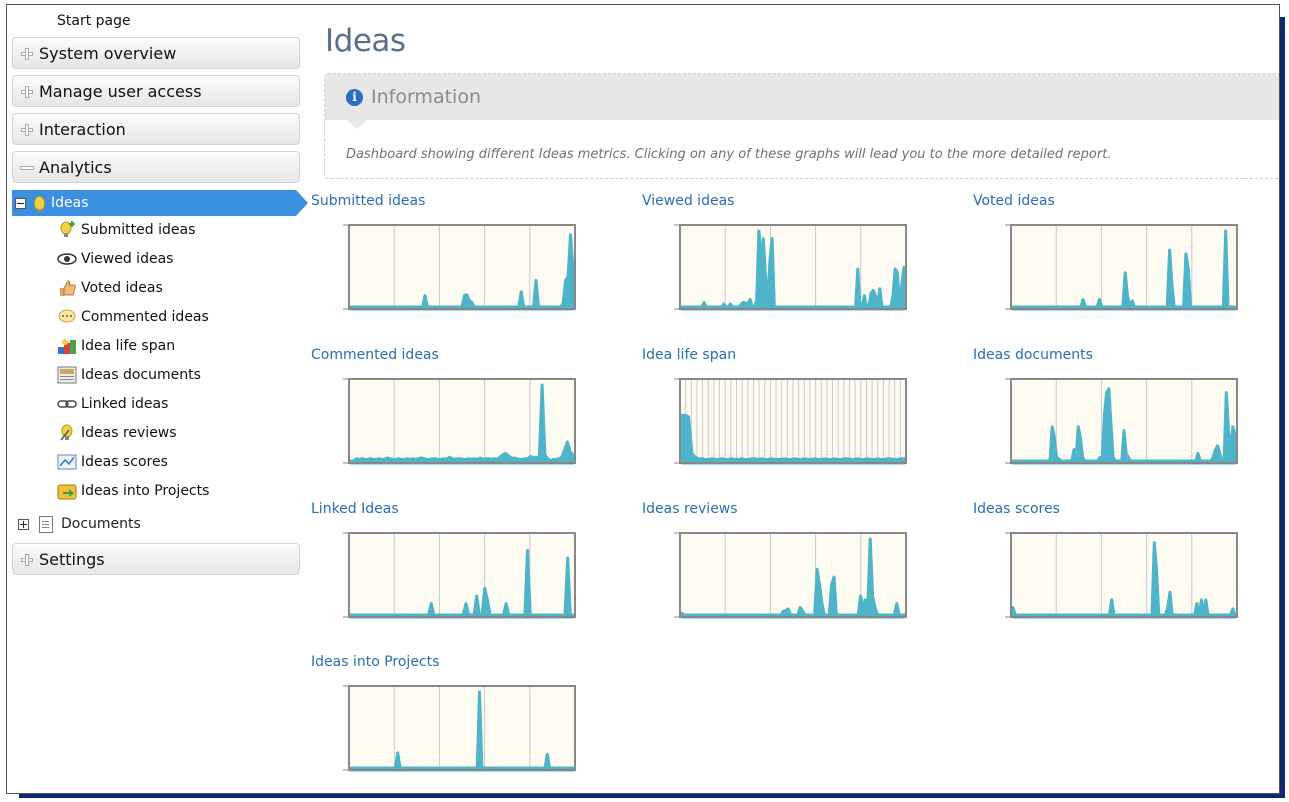 The image size is (1289, 802). I want to click on tree-item-label: Linked ideas, so click(125, 404).